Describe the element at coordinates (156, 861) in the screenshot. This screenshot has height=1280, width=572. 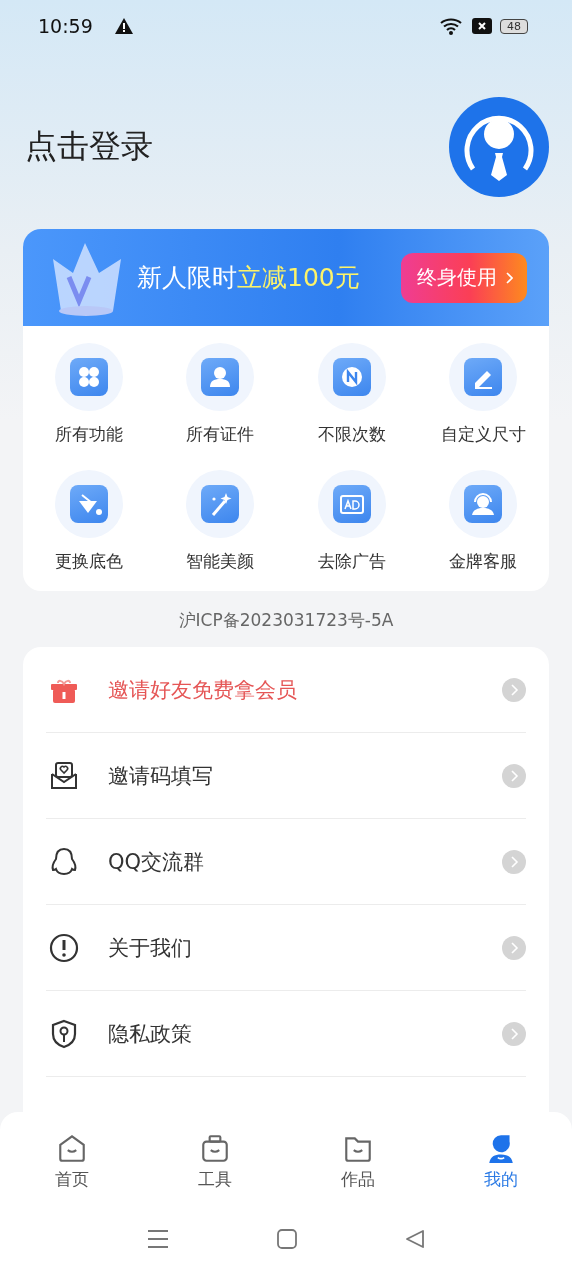
I see `menu-item: QQ交流群` at that location.